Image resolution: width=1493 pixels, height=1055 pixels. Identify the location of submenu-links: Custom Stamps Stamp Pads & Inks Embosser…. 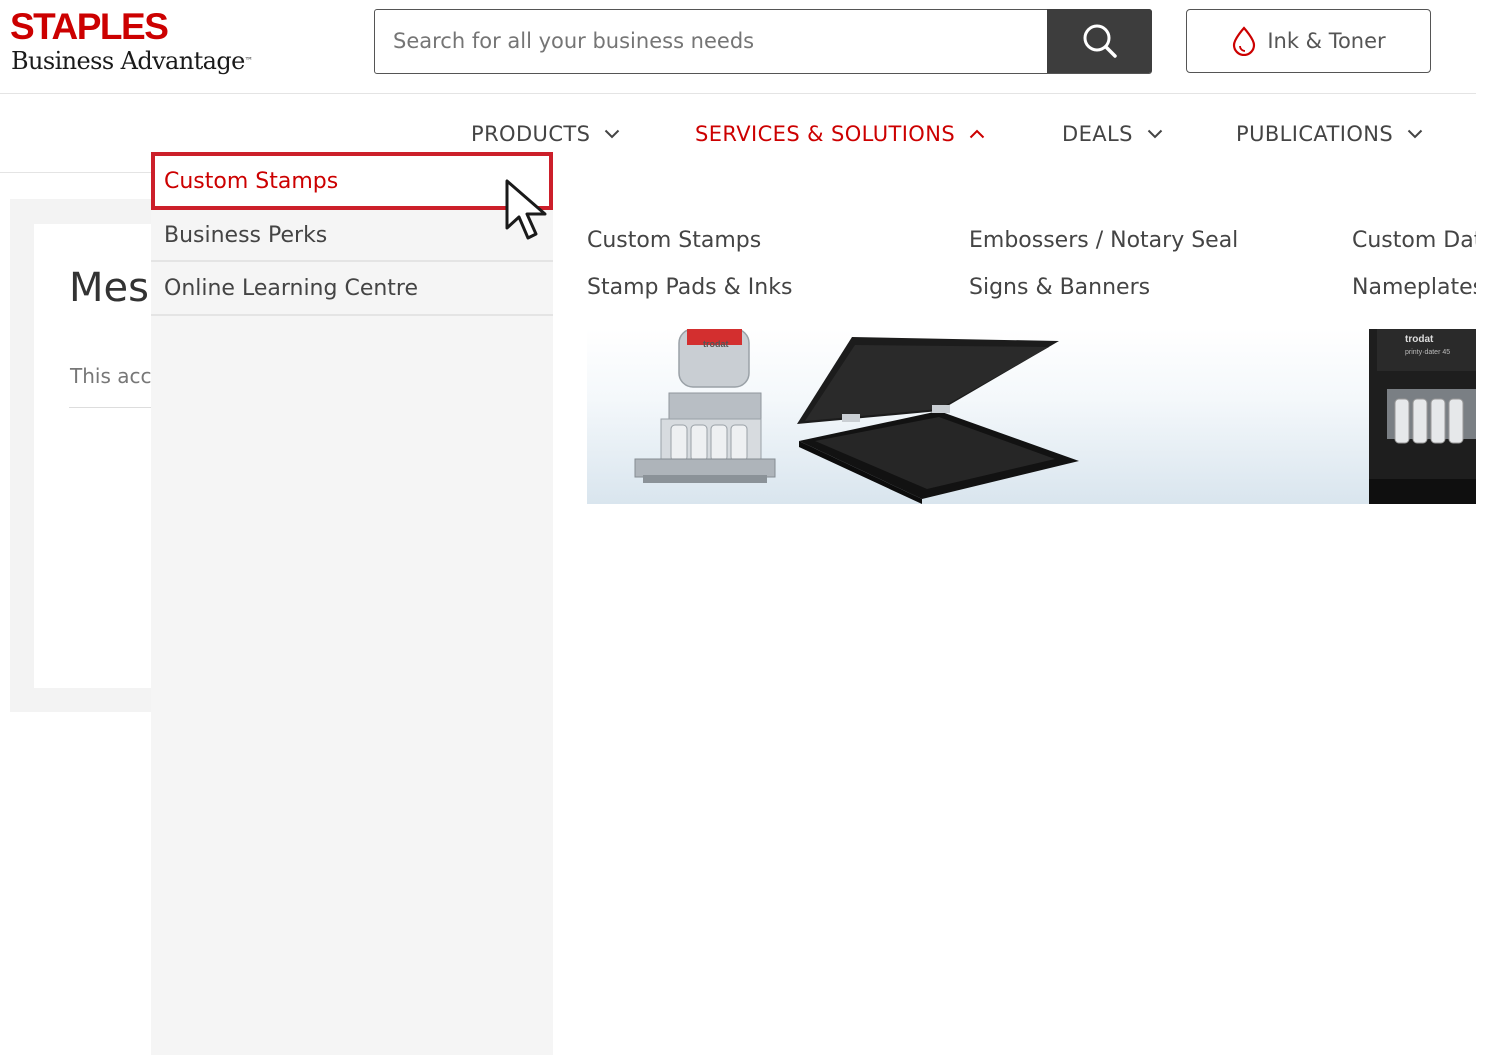
(1014, 260).